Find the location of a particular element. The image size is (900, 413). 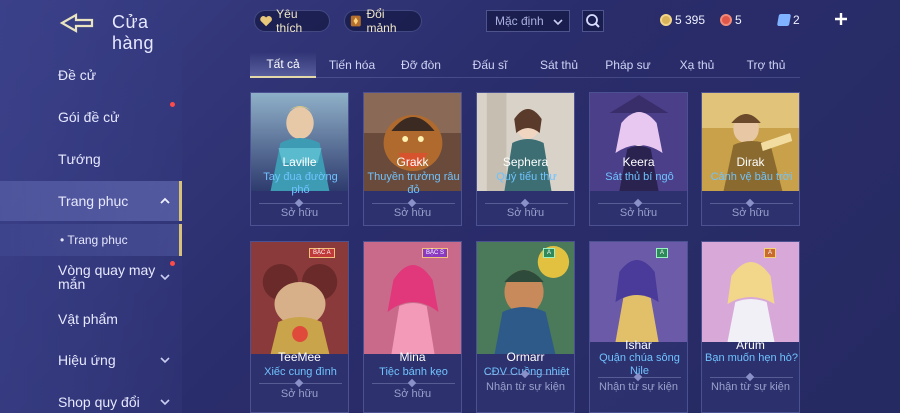

skin-card-grakk: Grakk Thuyền trưởng râu đỏ Sở hữu is located at coordinates (412, 159).